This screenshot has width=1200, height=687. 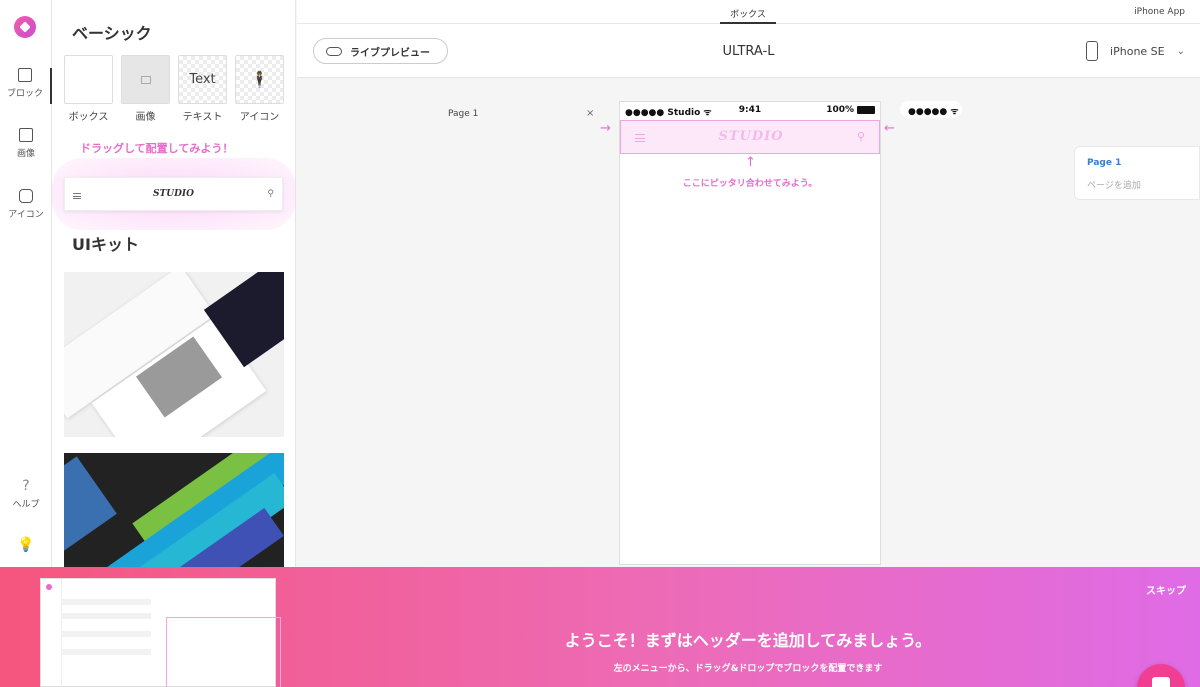 What do you see at coordinates (26, 486) in the screenshot?
I see `help-icon: ?` at bounding box center [26, 486].